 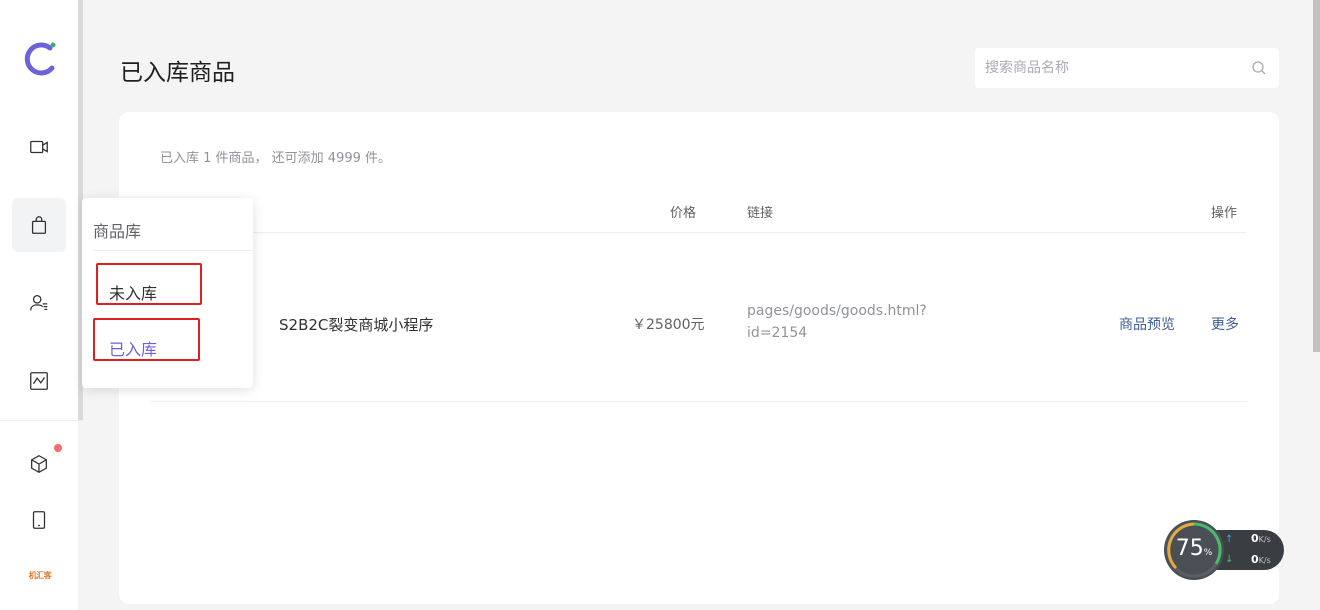 What do you see at coordinates (173, 250) in the screenshot?
I see `menu-divider` at bounding box center [173, 250].